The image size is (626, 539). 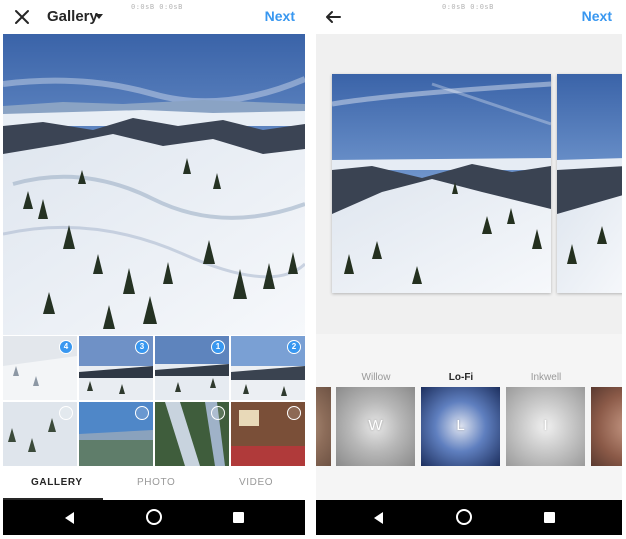 I want to click on tab-video: VIDEO, so click(x=256, y=482).